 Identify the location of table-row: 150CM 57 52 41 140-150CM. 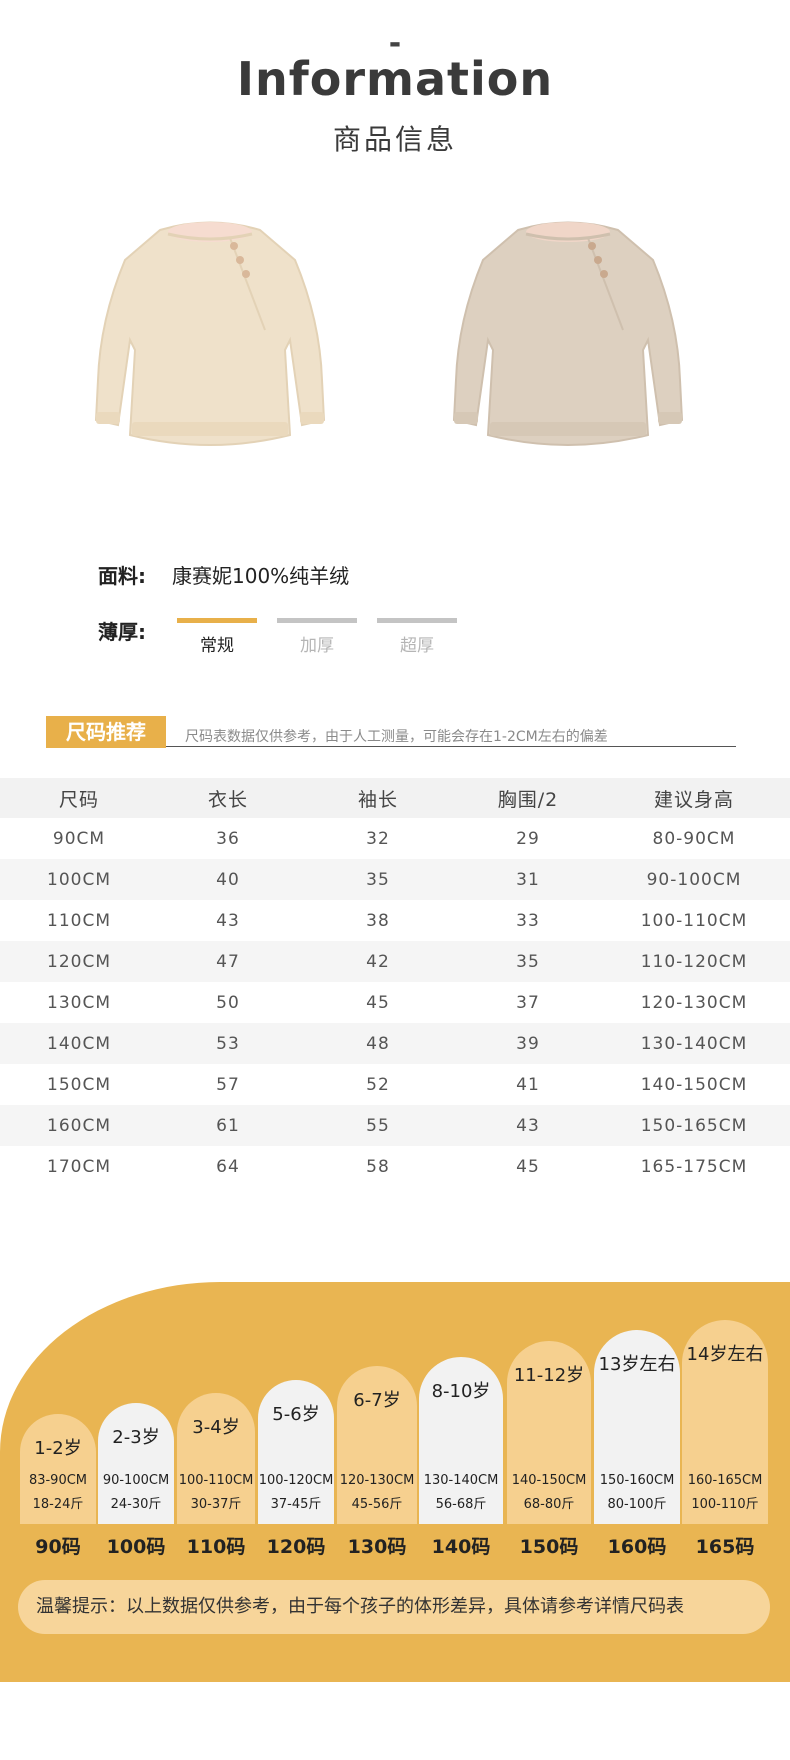
(395, 1084).